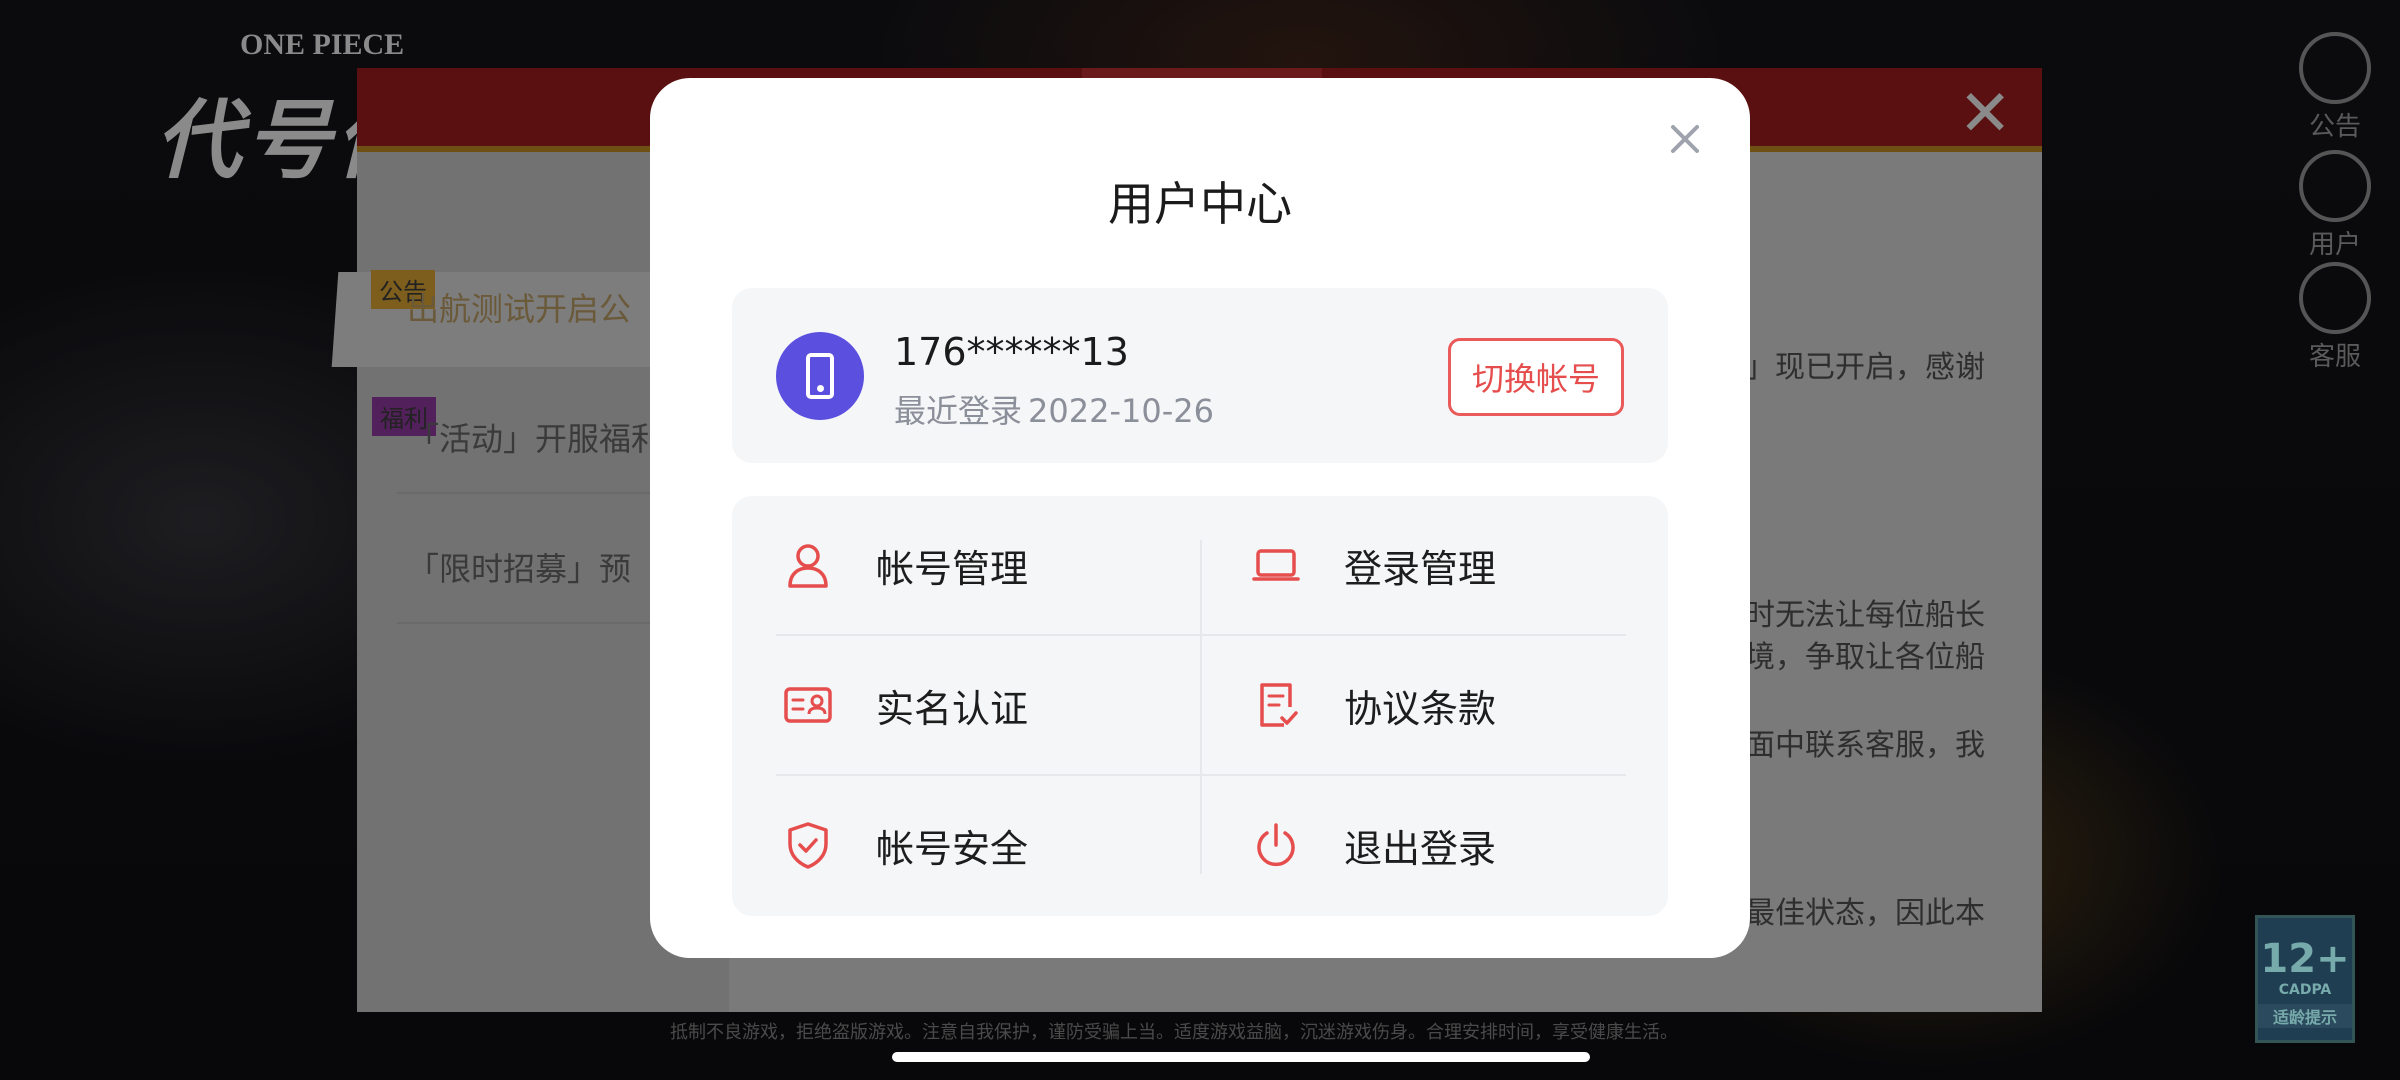 This screenshot has height=1080, width=2400. I want to click on side-button-announcement: 公告, so click(2335, 87).